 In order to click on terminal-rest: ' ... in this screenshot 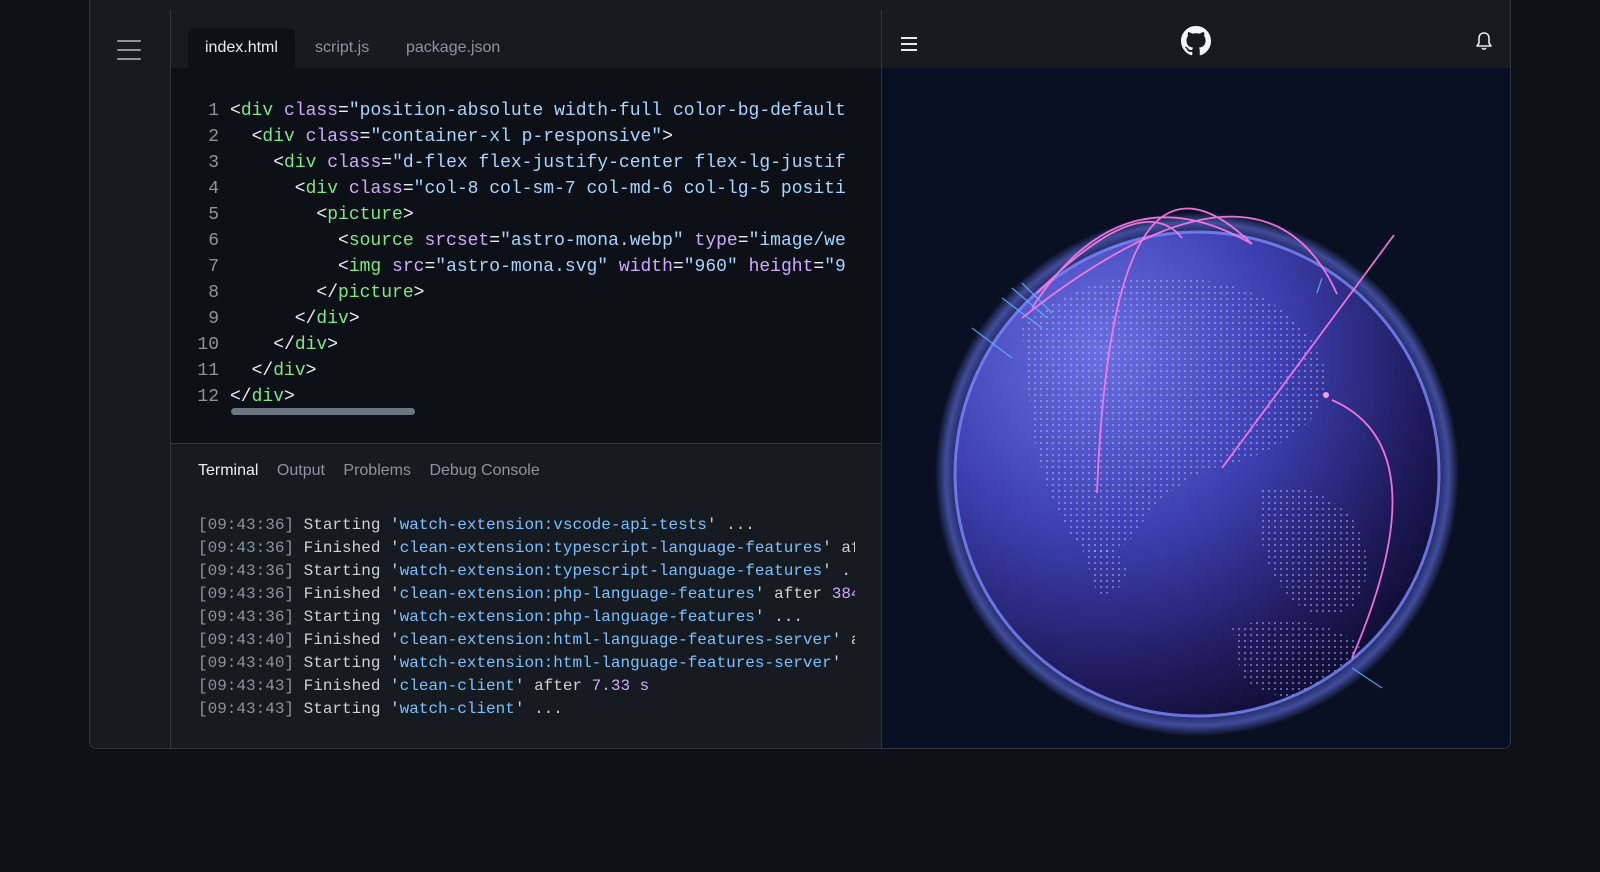, I will do `click(730, 525)`.